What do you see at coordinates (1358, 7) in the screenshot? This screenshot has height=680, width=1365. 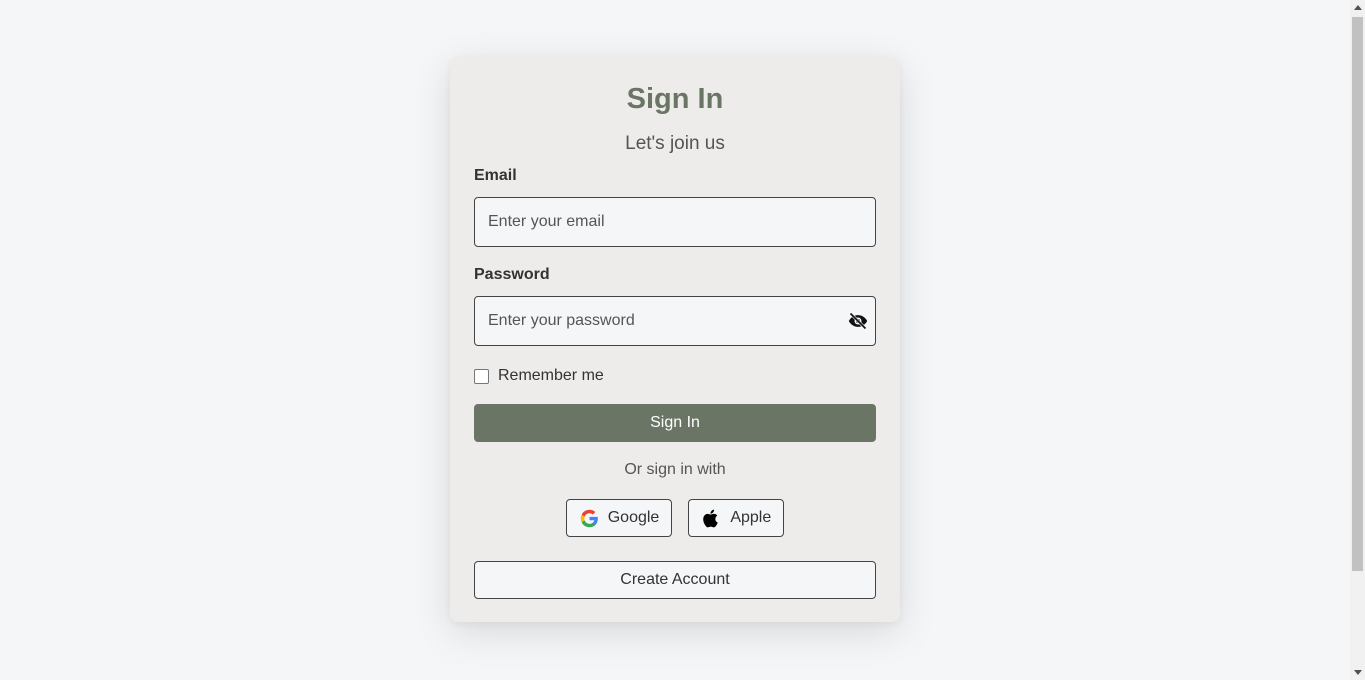 I see `scroll-up-arrow-icon` at bounding box center [1358, 7].